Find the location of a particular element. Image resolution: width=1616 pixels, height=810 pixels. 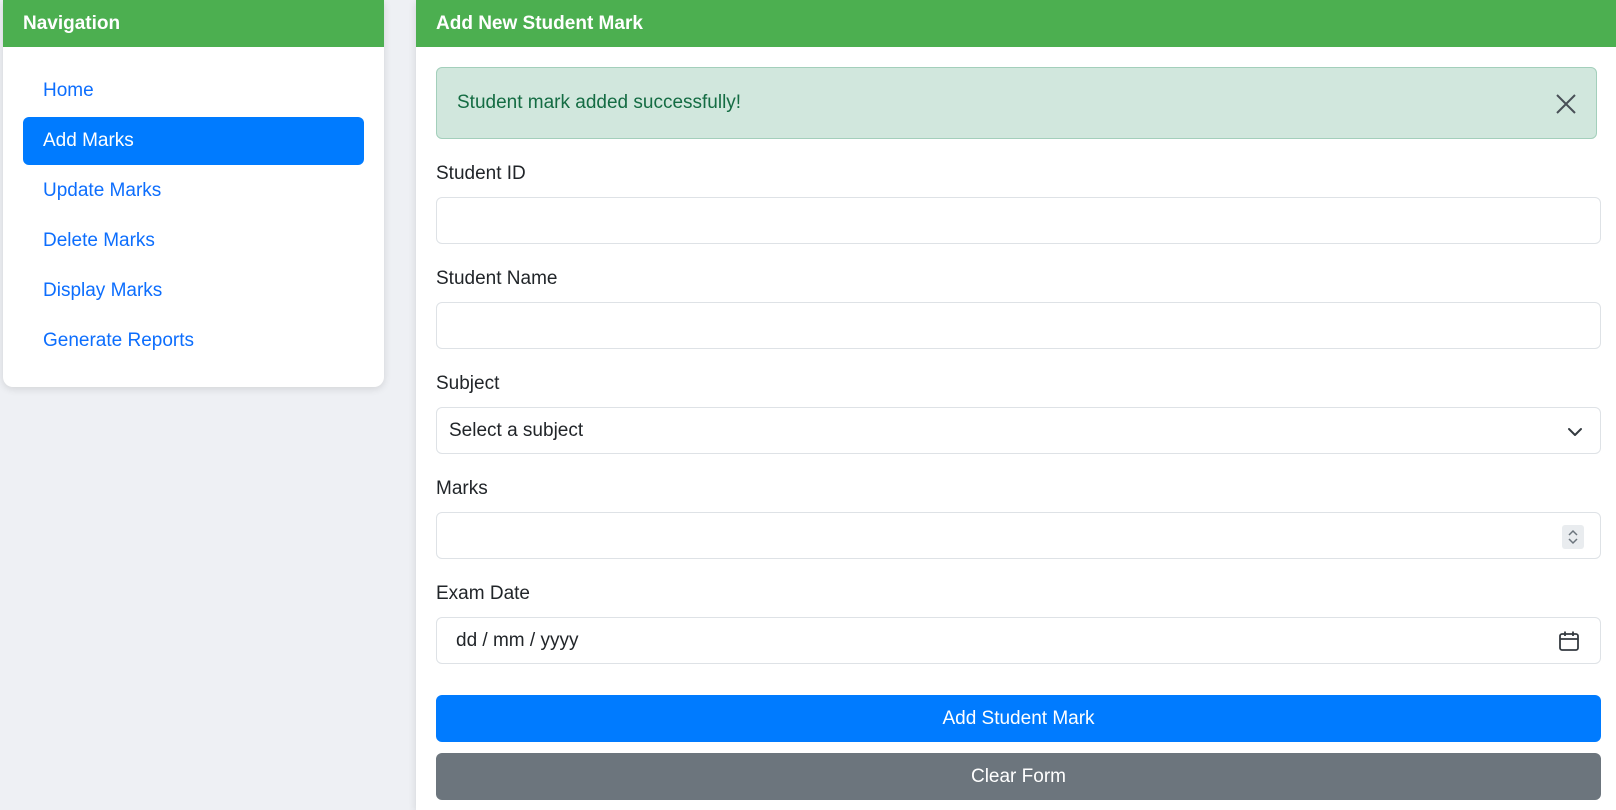

marks-label: Marks is located at coordinates (462, 488).